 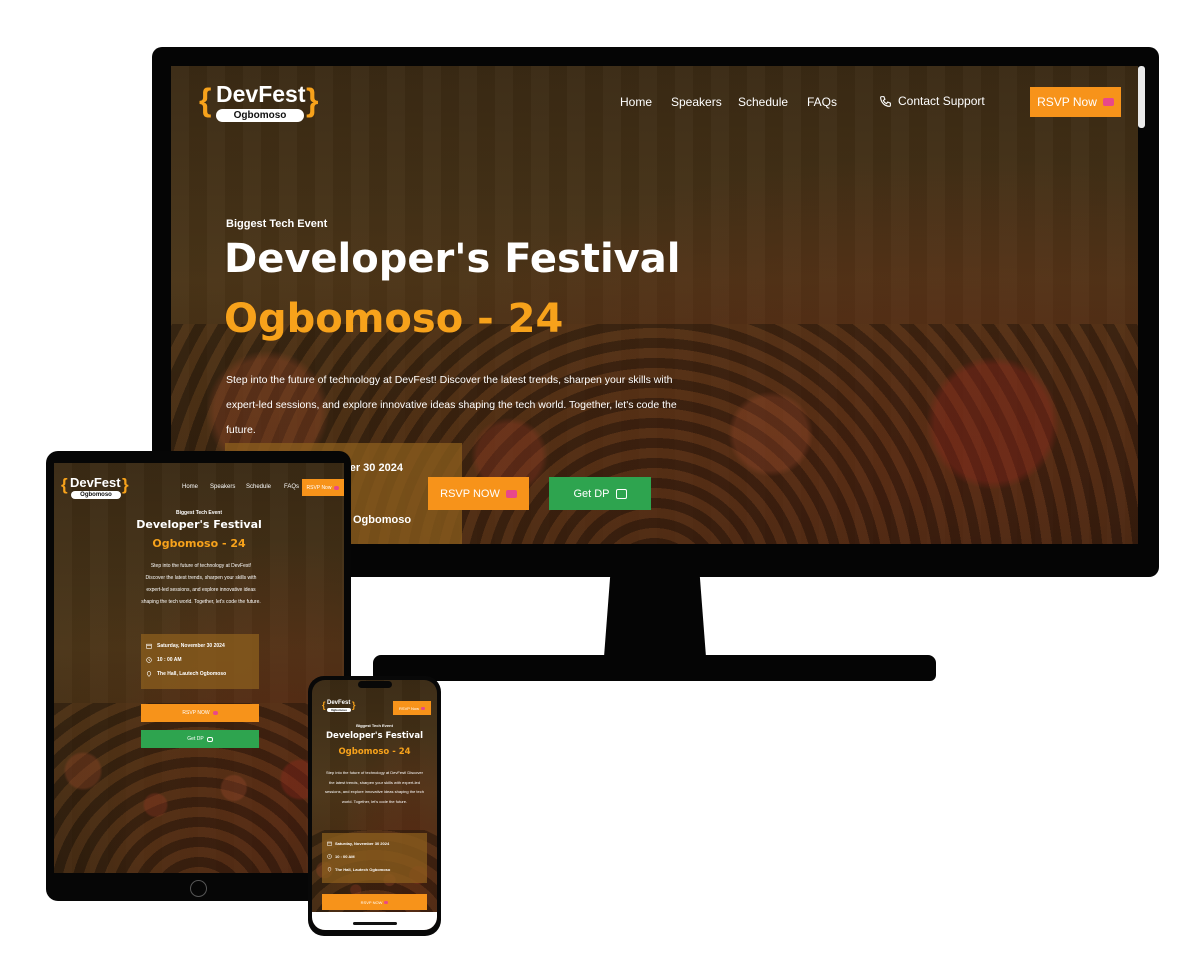 What do you see at coordinates (375, 684) in the screenshot?
I see `phone-dynamic-island` at bounding box center [375, 684].